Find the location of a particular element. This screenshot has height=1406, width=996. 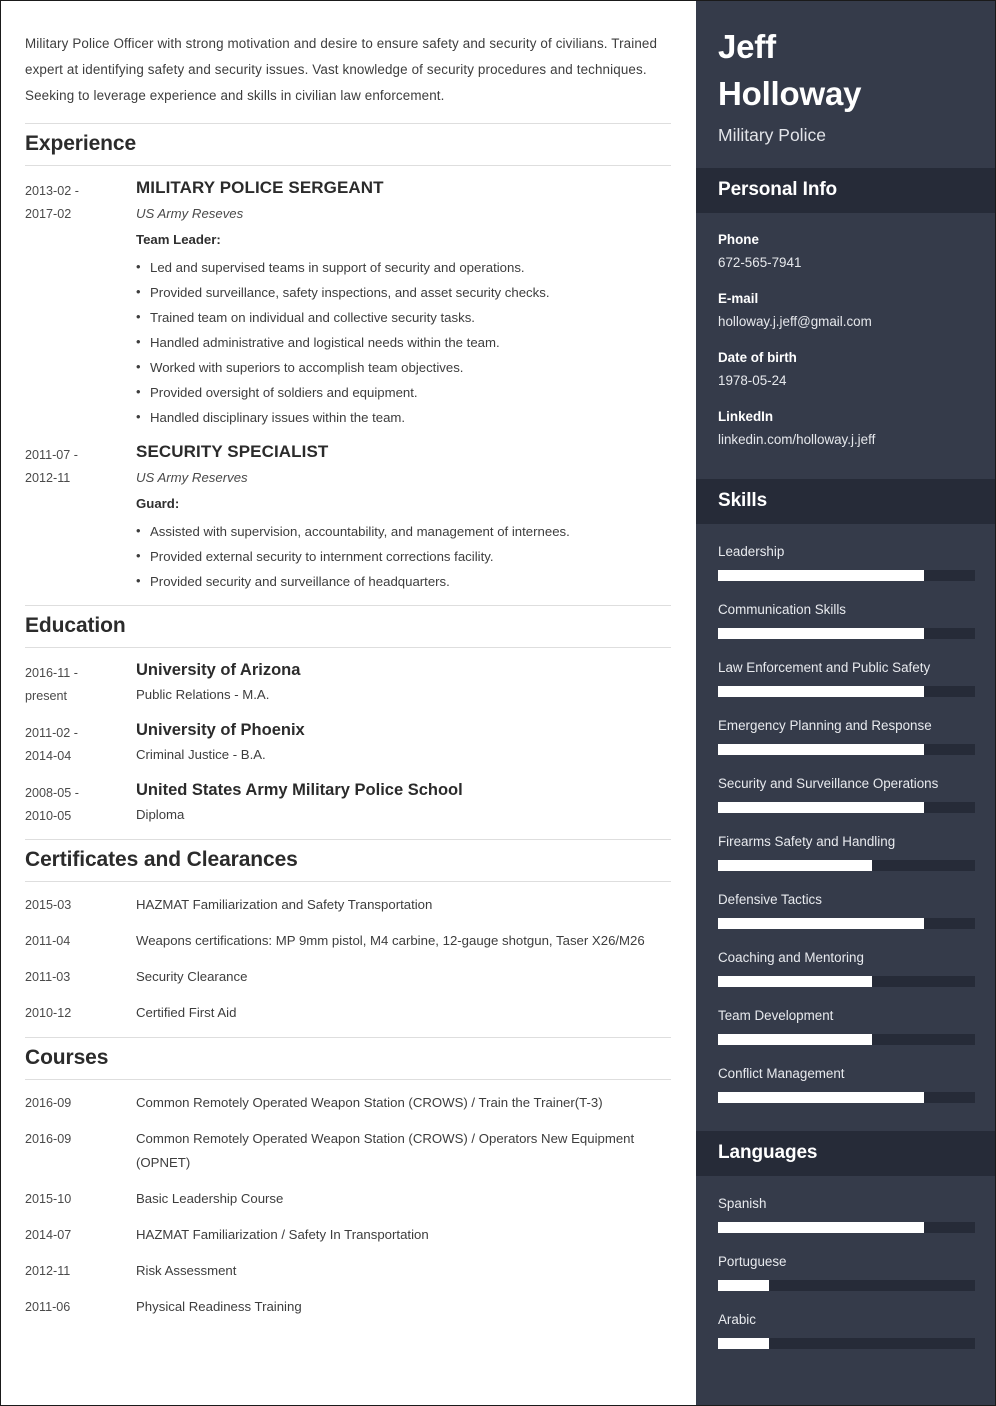

skill-item: Security and Surveillance Operations is located at coordinates (846, 793).